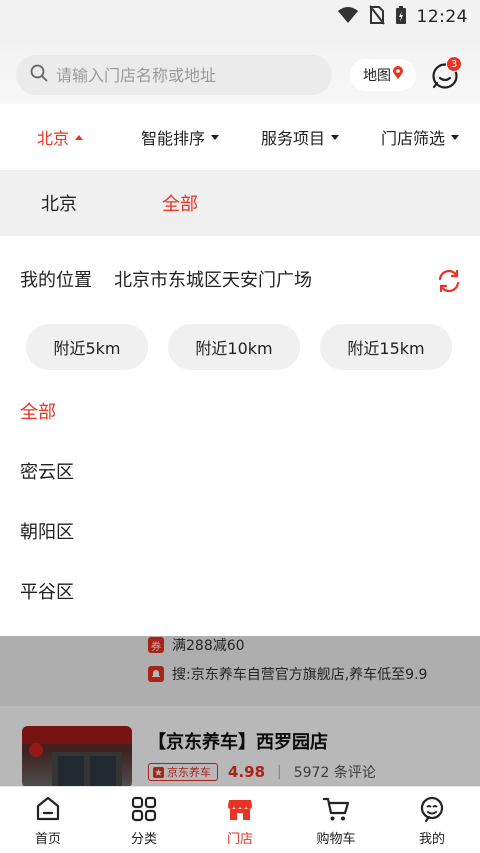 The width and height of the screenshot is (480, 853). I want to click on nav-category-label: 分类, so click(143, 839).